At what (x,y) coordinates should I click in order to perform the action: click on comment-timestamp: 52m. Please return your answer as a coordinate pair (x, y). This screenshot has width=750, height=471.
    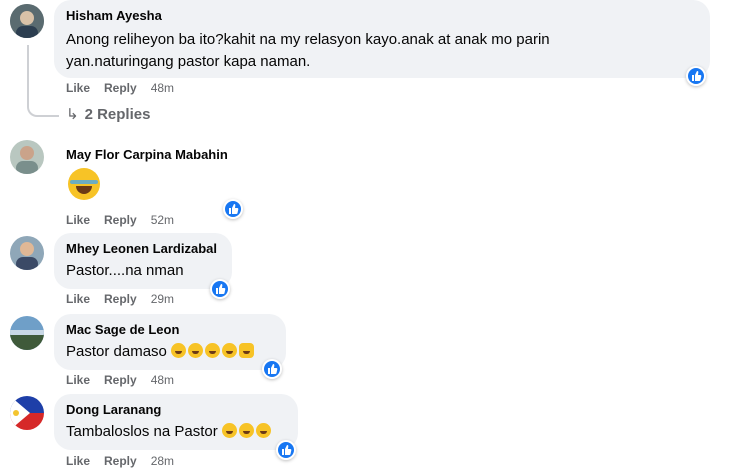
    Looking at the image, I should click on (162, 220).